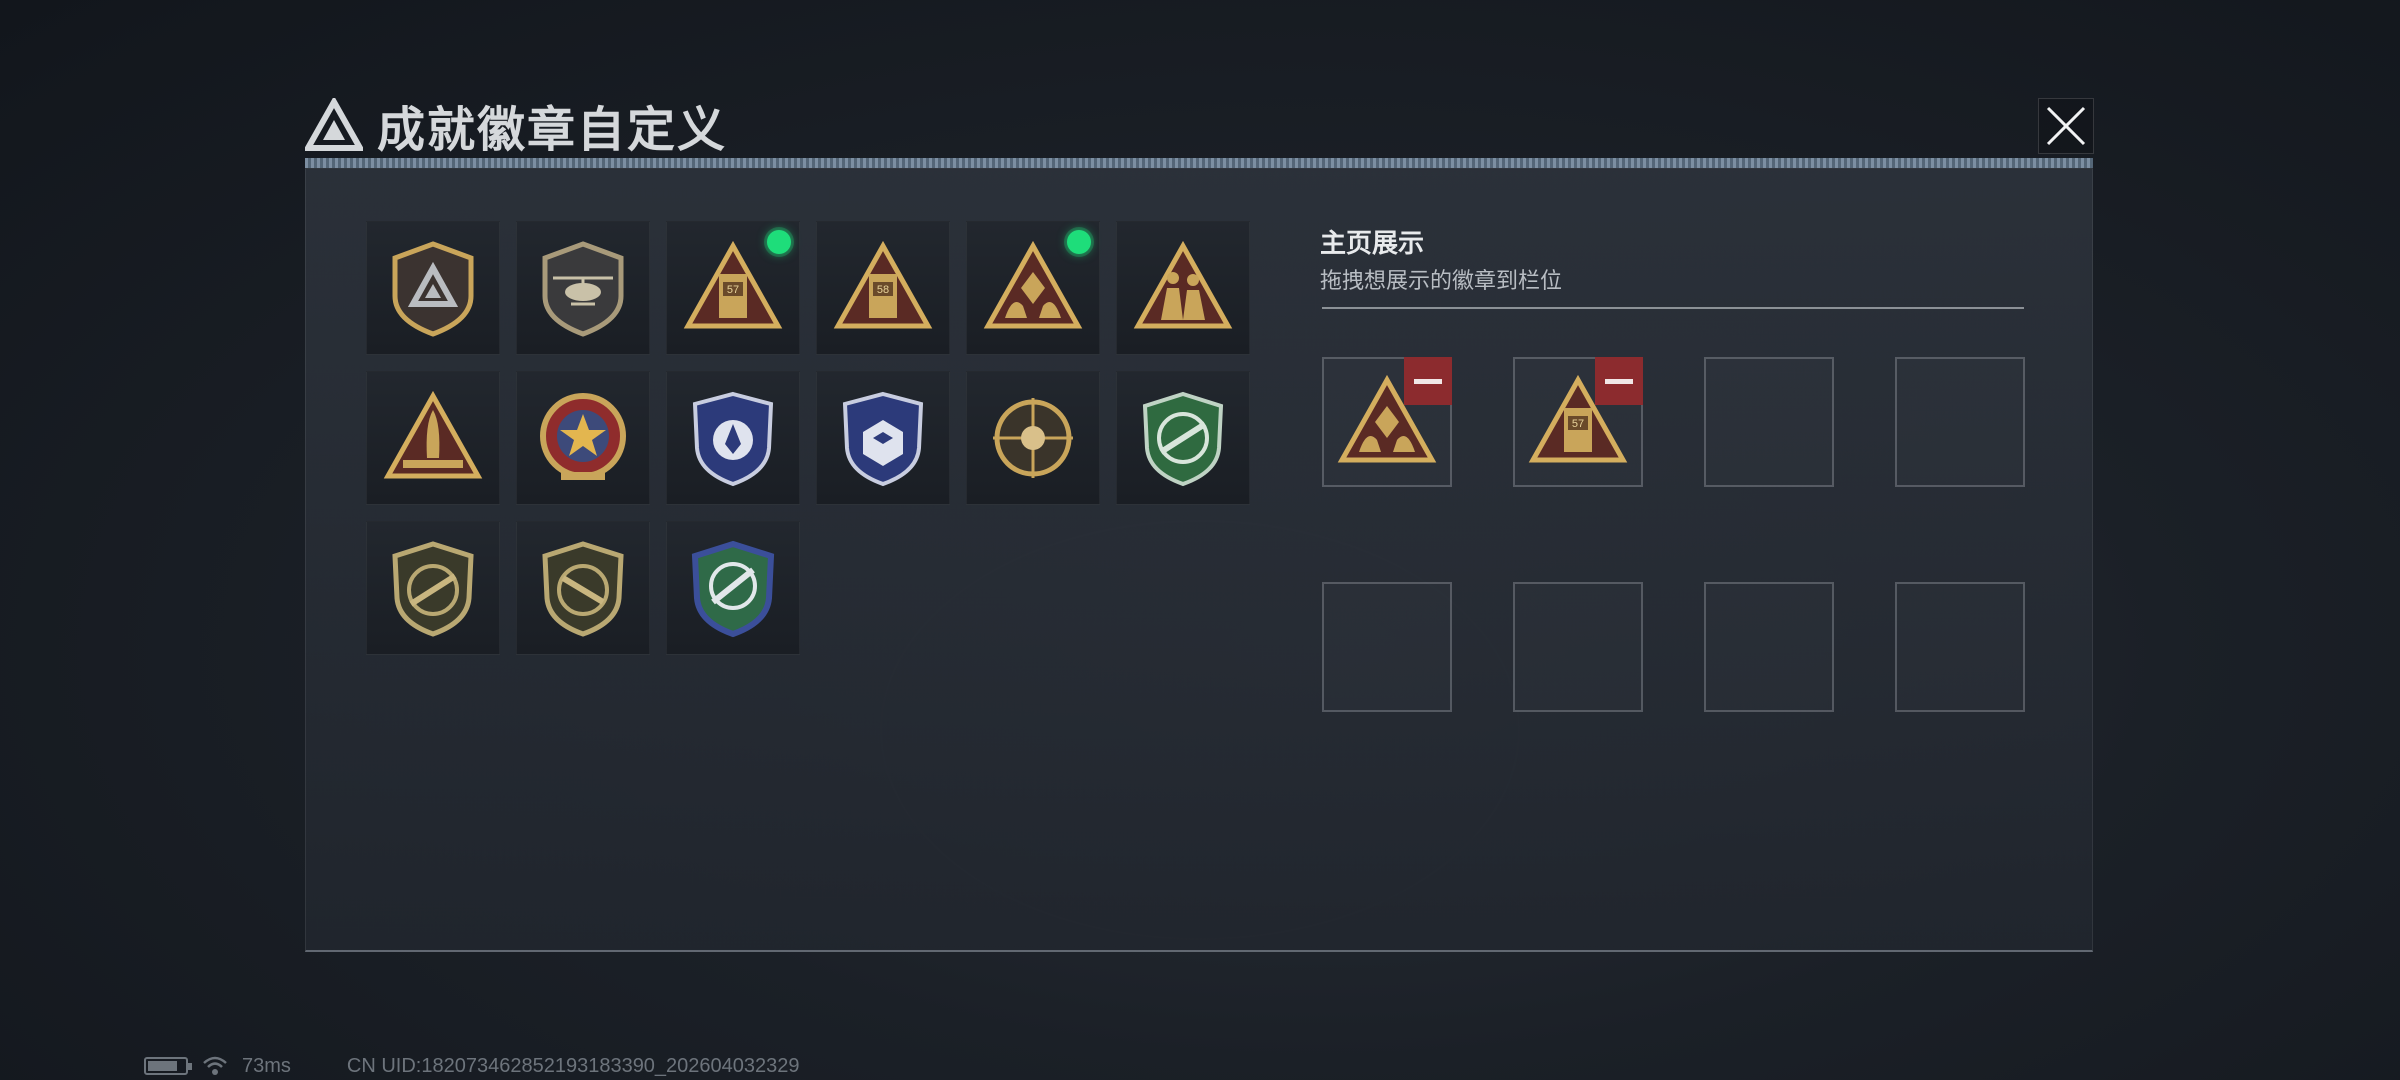 This screenshot has height=1080, width=2400. I want to click on badge-item: 57, so click(733, 288).